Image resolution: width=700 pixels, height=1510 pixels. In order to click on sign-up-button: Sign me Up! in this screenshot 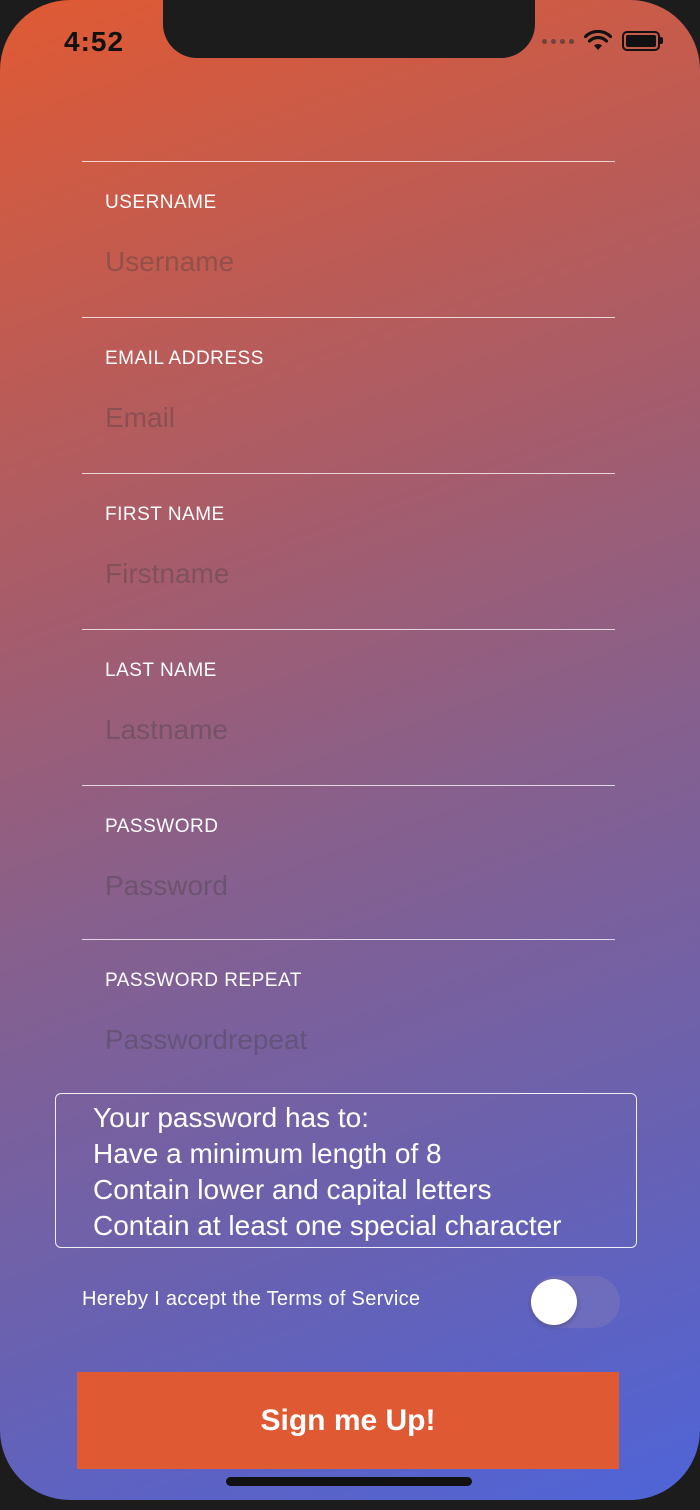, I will do `click(348, 1420)`.